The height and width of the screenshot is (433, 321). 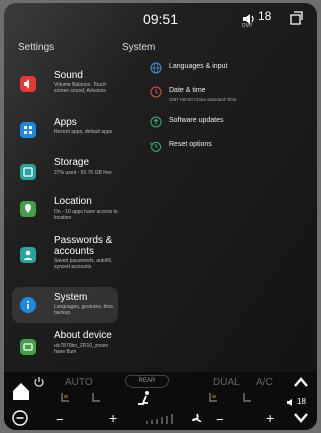 I want to click on settings-item-storage: Storage 27% used - 50.76 GB free, so click(x=65, y=174).